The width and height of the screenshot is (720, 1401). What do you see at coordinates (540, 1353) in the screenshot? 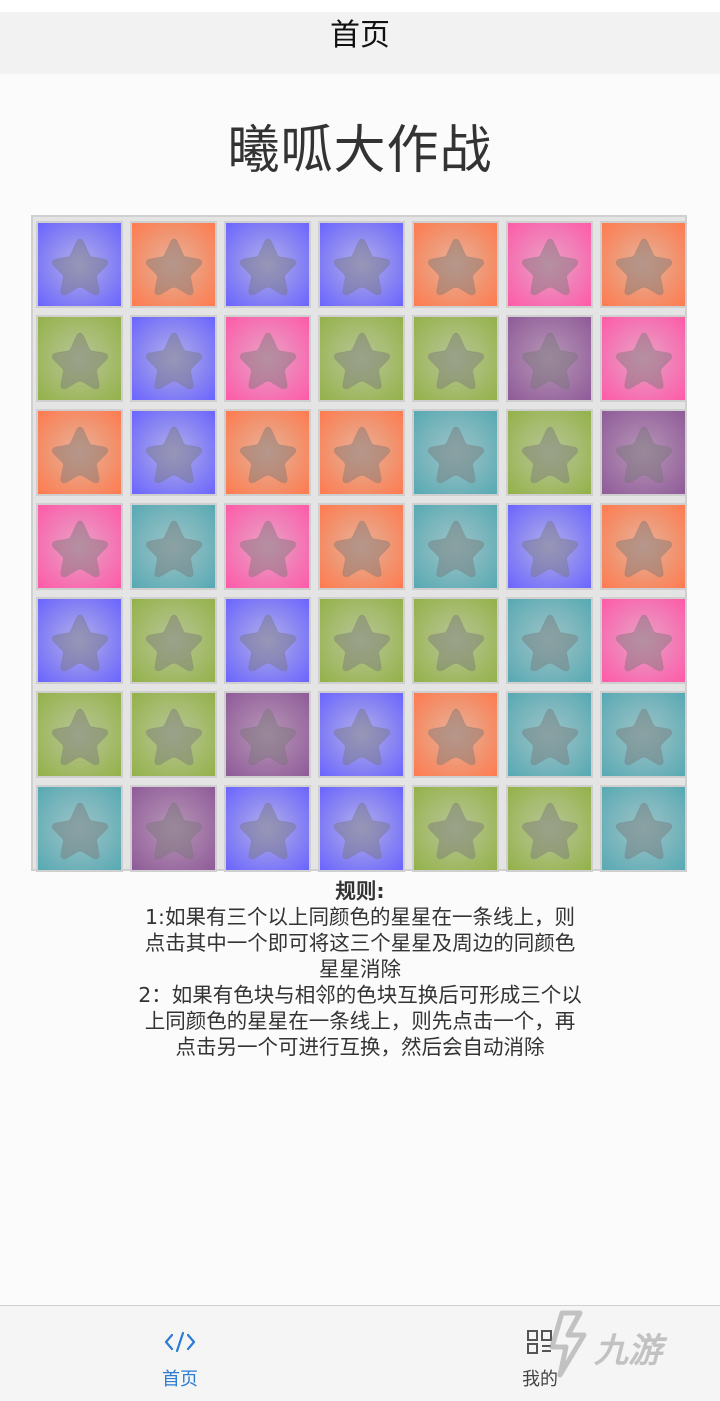
I see `tab-mine: 我的` at bounding box center [540, 1353].